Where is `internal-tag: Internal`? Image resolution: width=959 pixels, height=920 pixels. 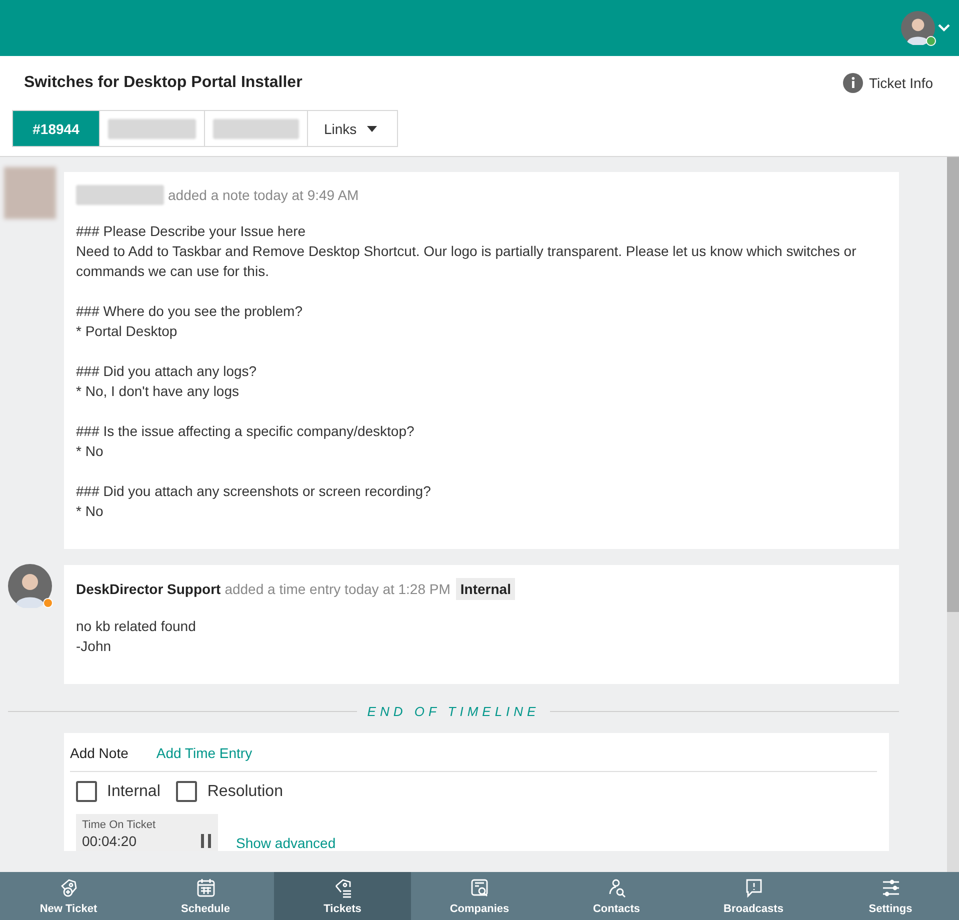 internal-tag: Internal is located at coordinates (485, 589).